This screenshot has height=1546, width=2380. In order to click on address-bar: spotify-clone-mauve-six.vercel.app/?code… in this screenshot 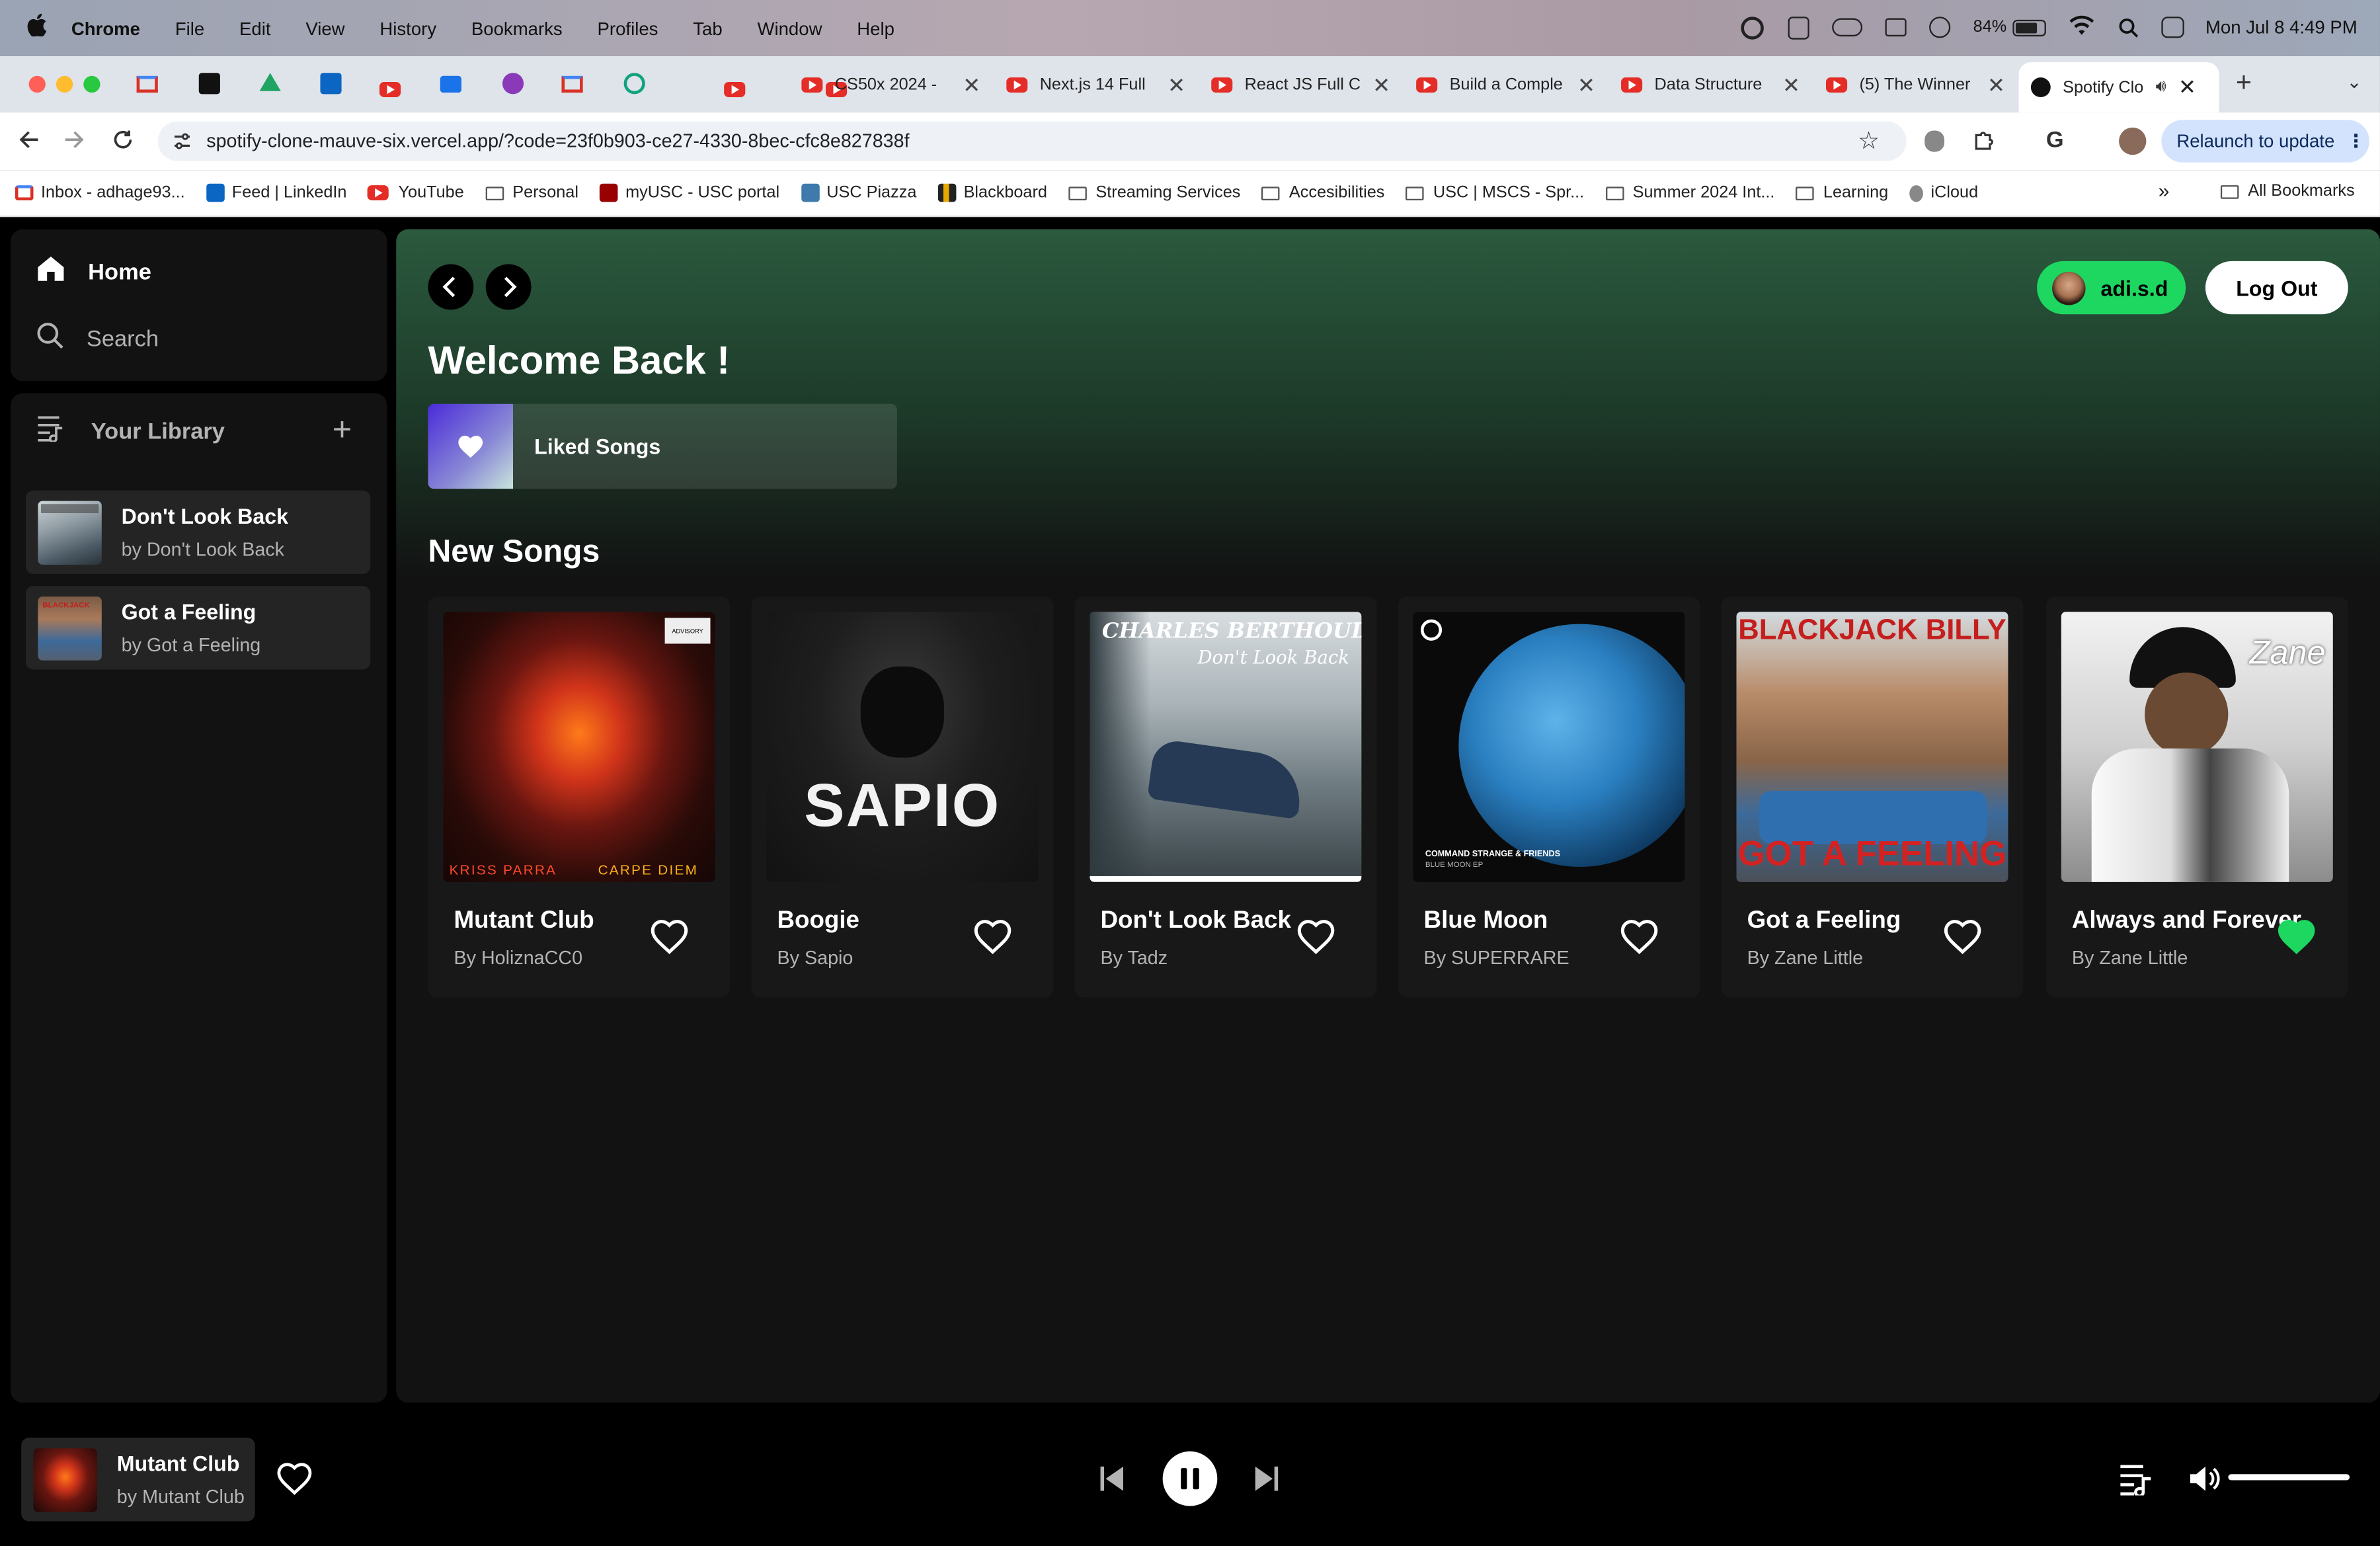, I will do `click(1032, 141)`.